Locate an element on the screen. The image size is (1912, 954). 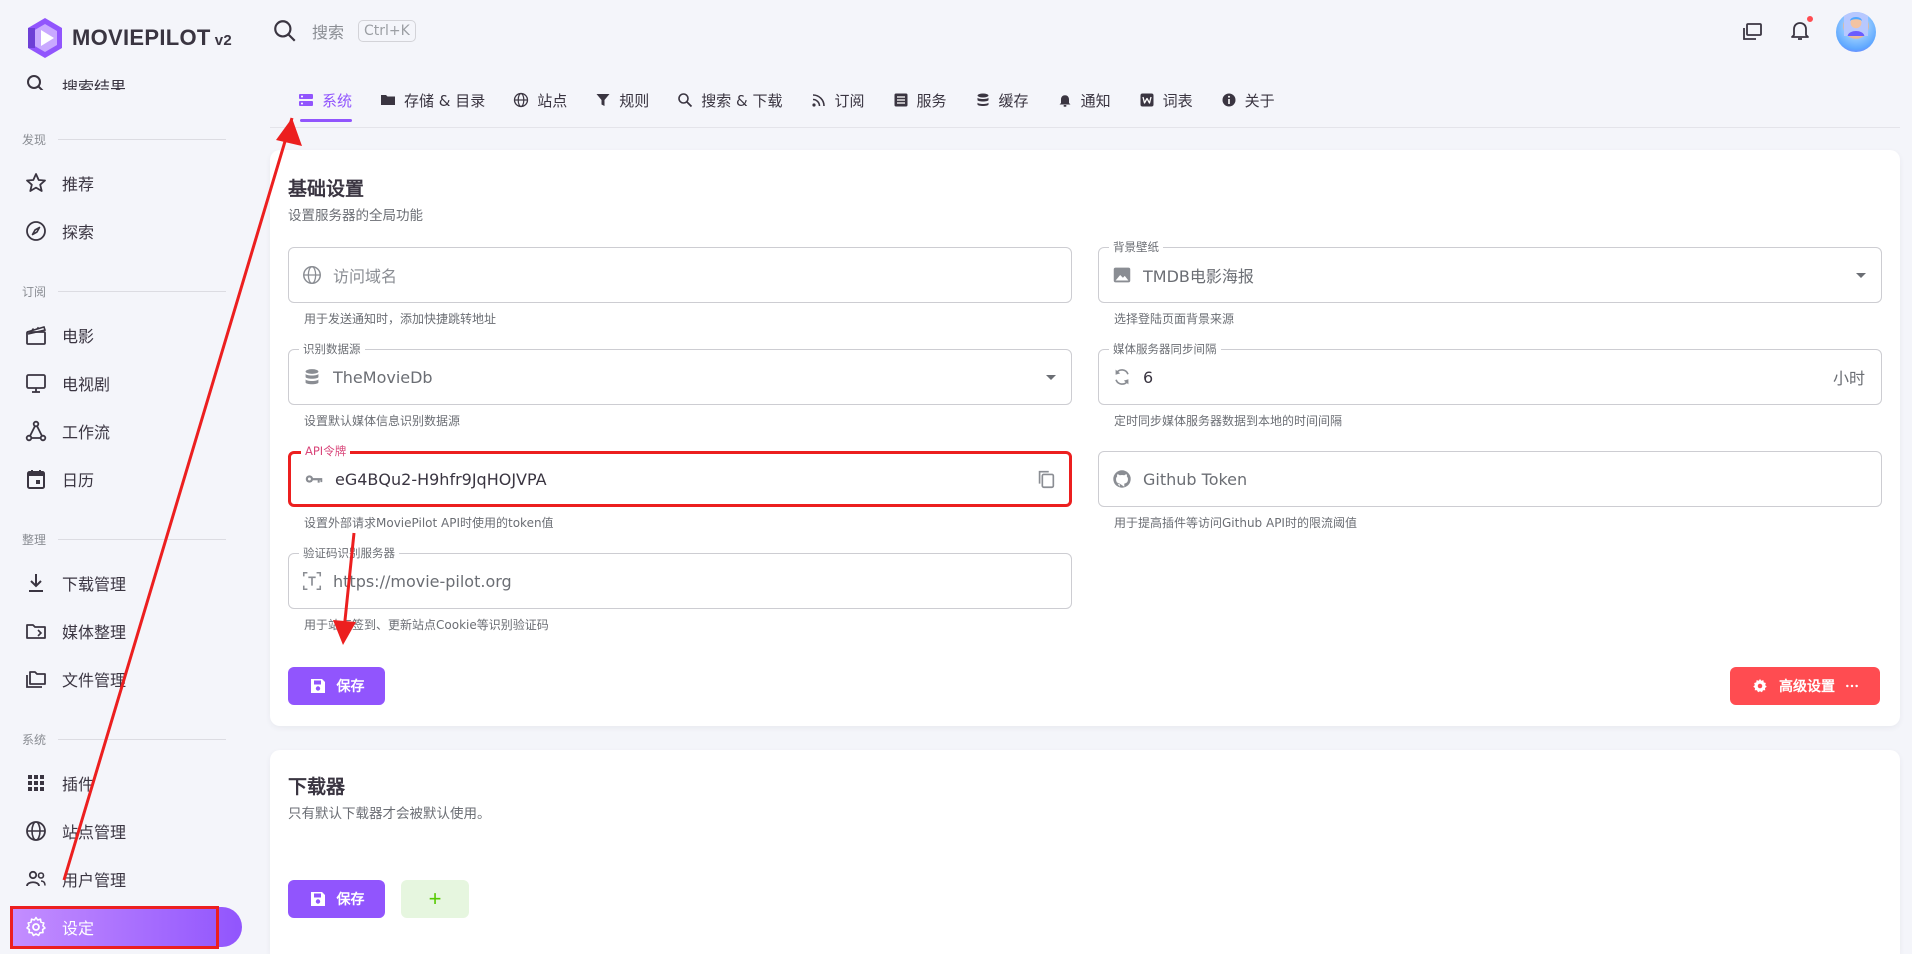
more-horizontal-icon is located at coordinates (1852, 686).